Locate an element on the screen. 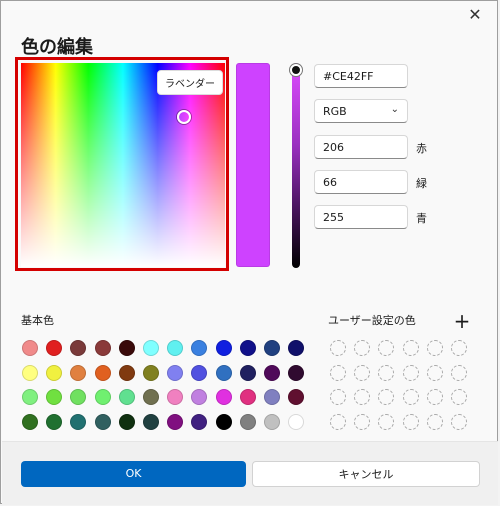 This screenshot has height=506, width=500. cancel-button: キャンセル is located at coordinates (366, 474).